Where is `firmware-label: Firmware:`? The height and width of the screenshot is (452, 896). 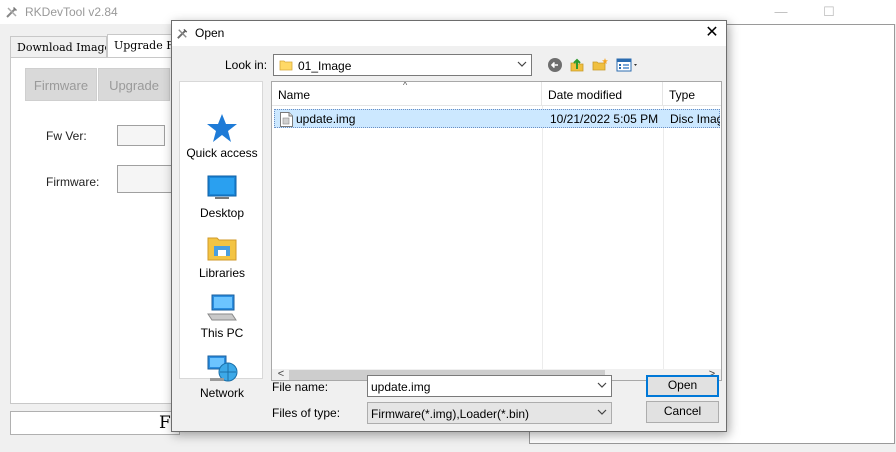 firmware-label: Firmware: is located at coordinates (73, 182).